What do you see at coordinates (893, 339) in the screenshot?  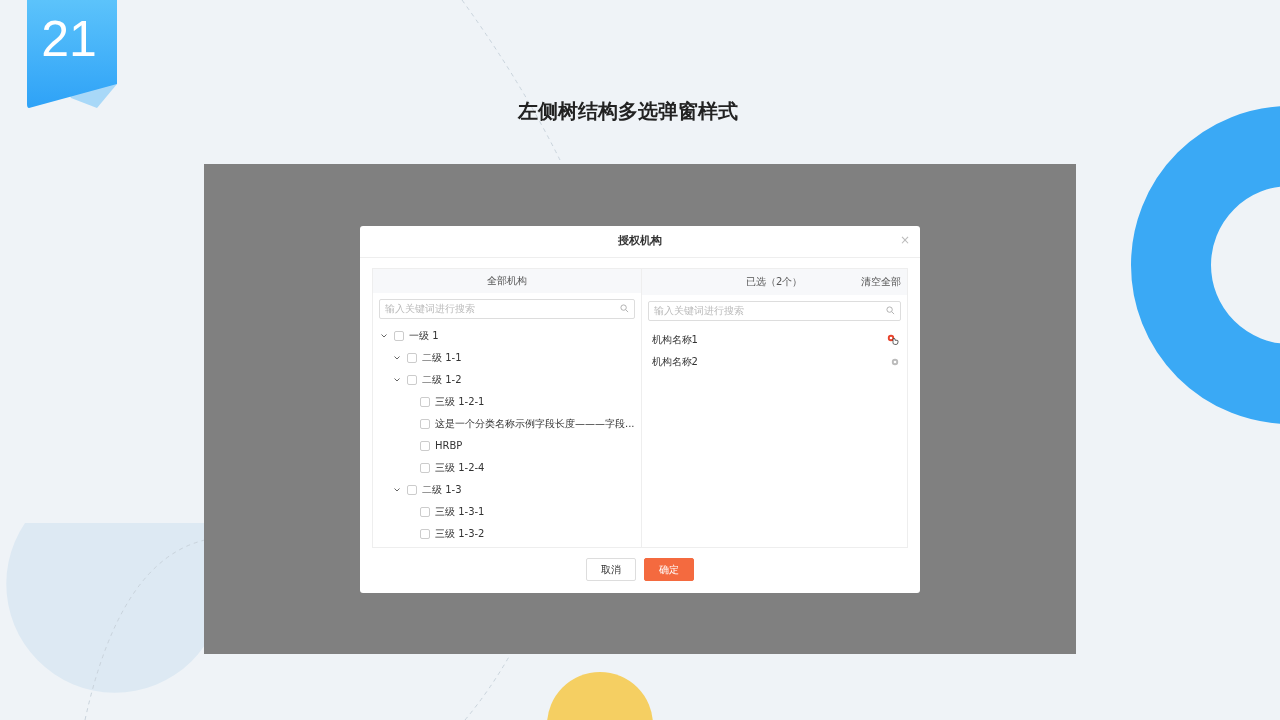 I see `remove-icon-with-cursor` at bounding box center [893, 339].